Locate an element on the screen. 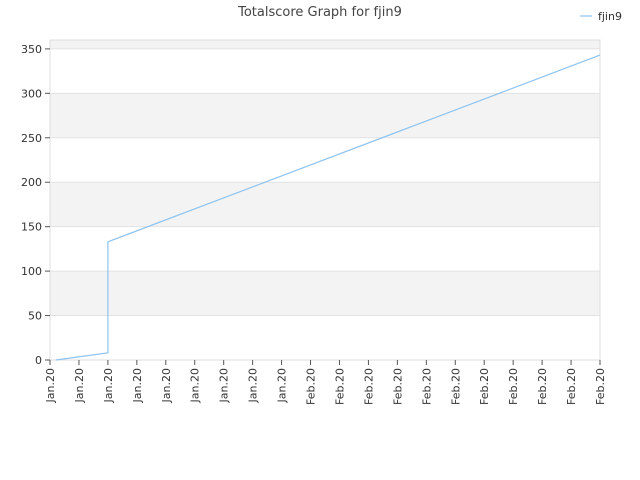 The width and height of the screenshot is (640, 480). y-axis: 0 50 100 150 200 250 300 350 is located at coordinates (35, 205).